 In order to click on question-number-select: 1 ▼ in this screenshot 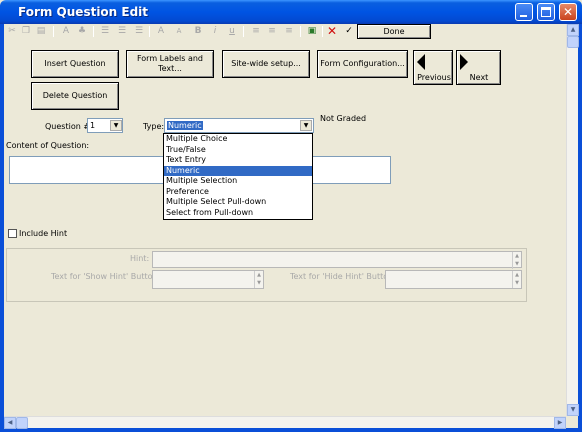, I will do `click(105, 125)`.